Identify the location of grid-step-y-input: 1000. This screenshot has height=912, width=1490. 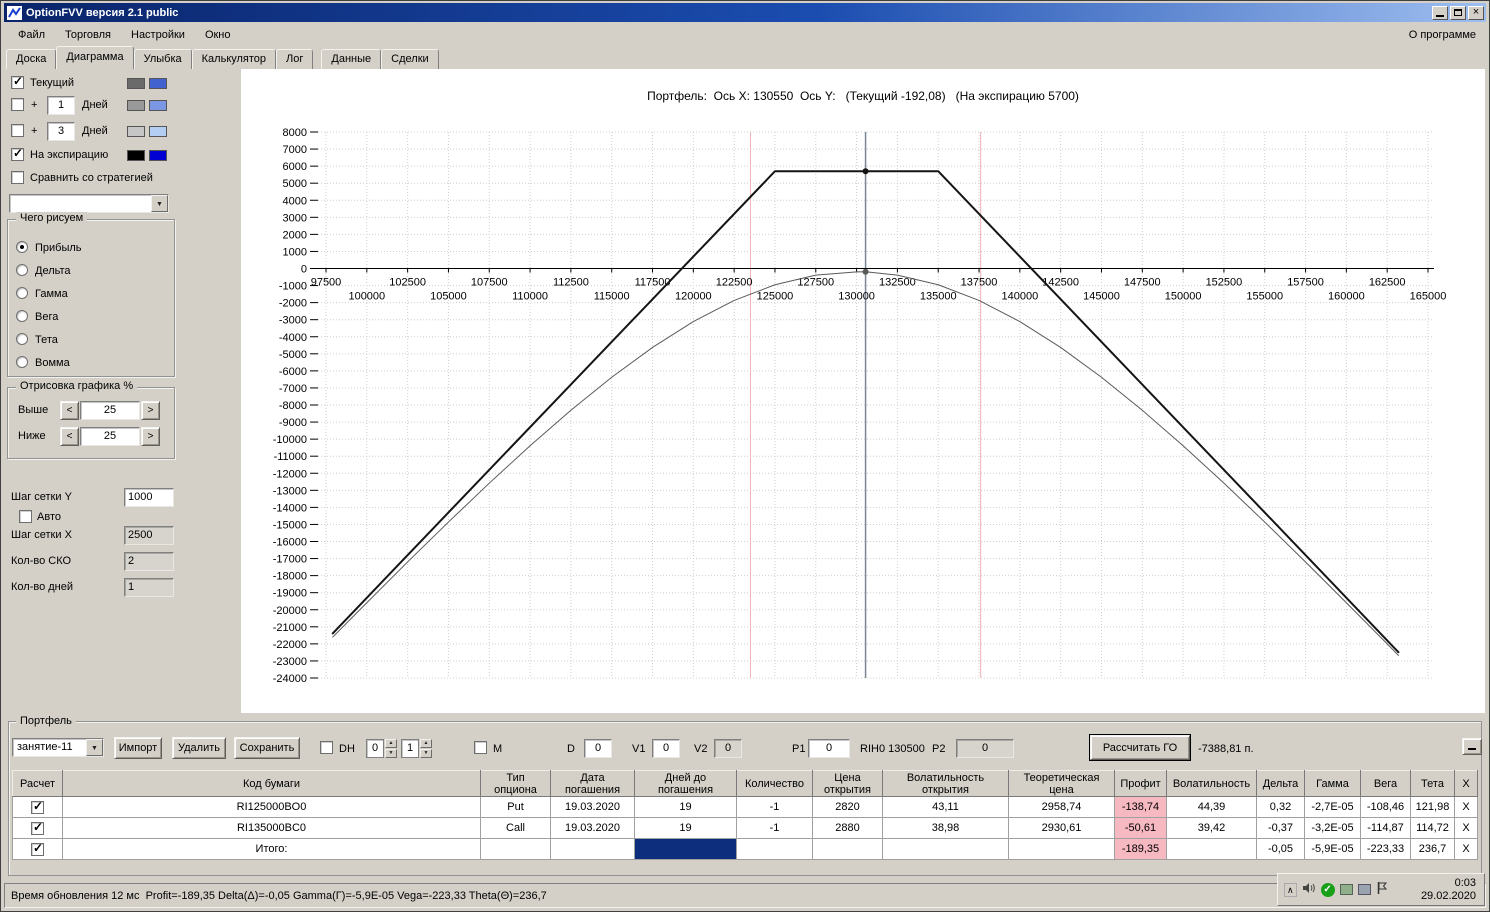
(149, 497).